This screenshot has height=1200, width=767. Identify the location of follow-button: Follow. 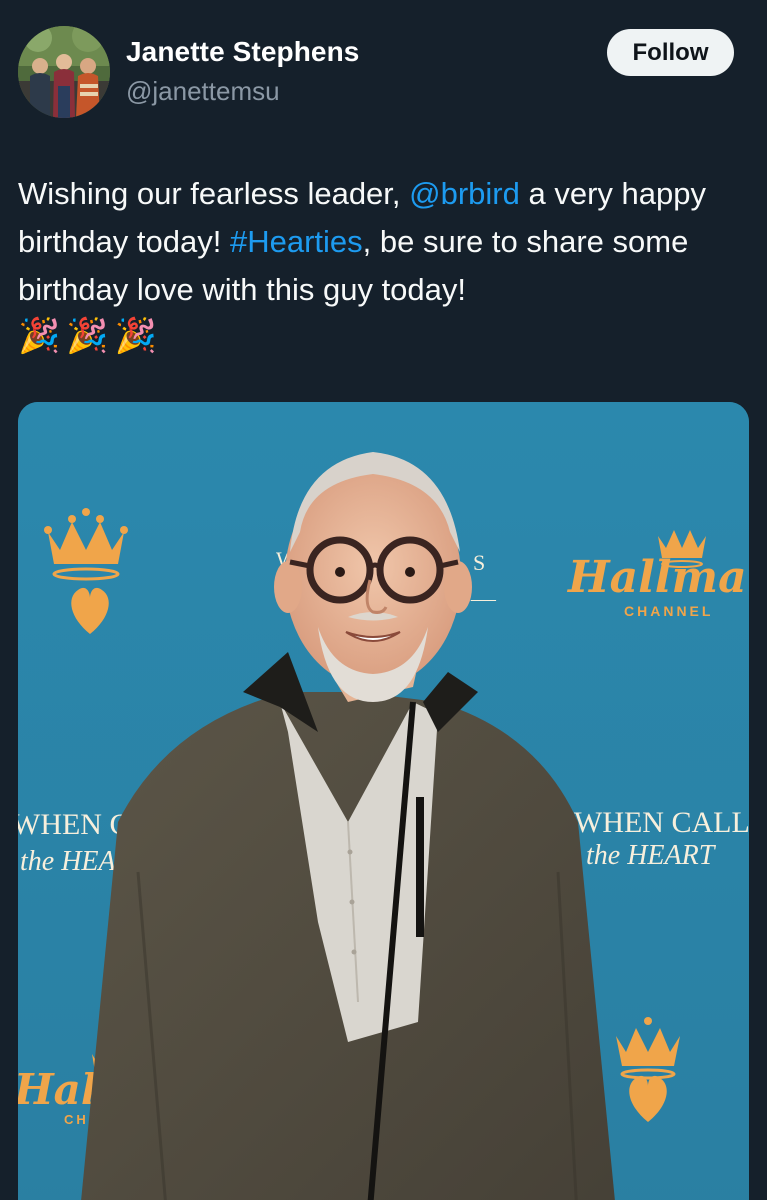
(670, 52).